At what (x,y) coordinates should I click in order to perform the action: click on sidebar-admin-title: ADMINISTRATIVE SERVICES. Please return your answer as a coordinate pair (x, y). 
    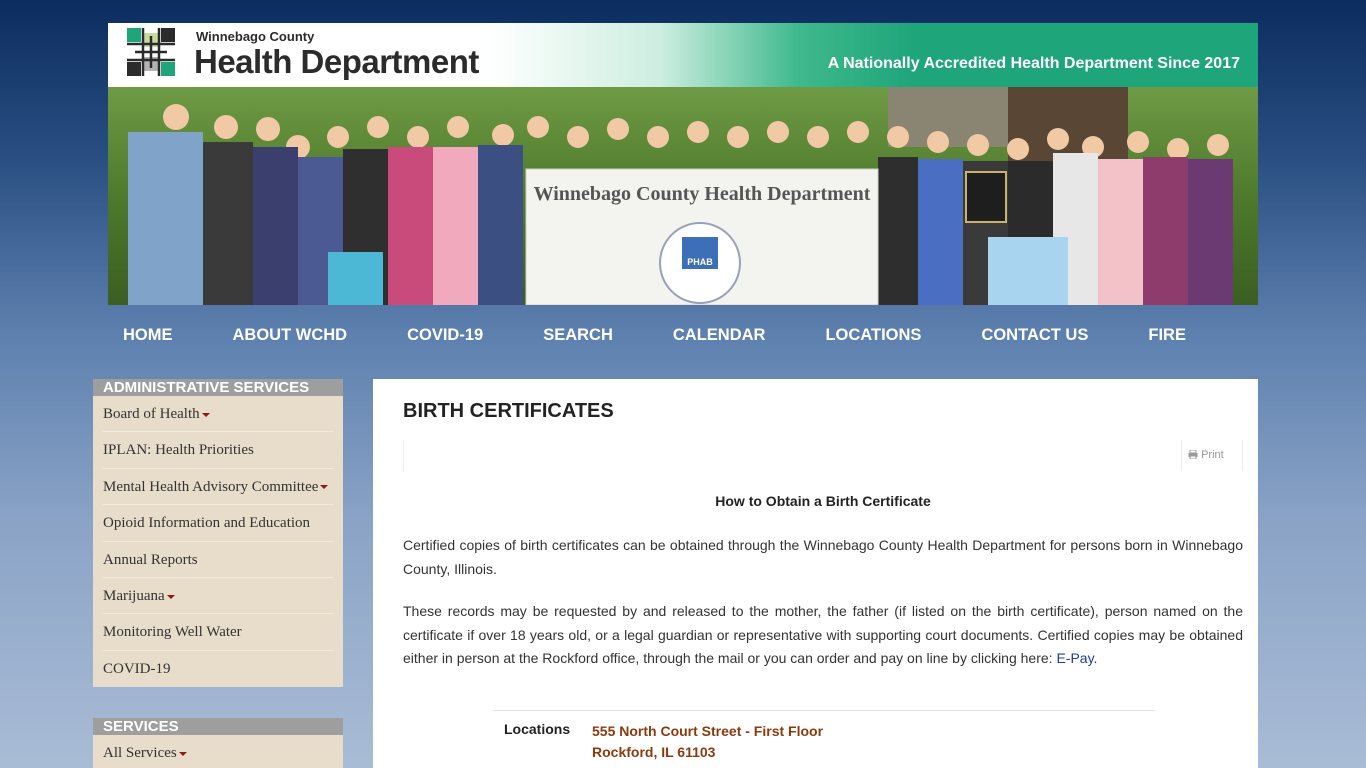
    Looking at the image, I should click on (218, 387).